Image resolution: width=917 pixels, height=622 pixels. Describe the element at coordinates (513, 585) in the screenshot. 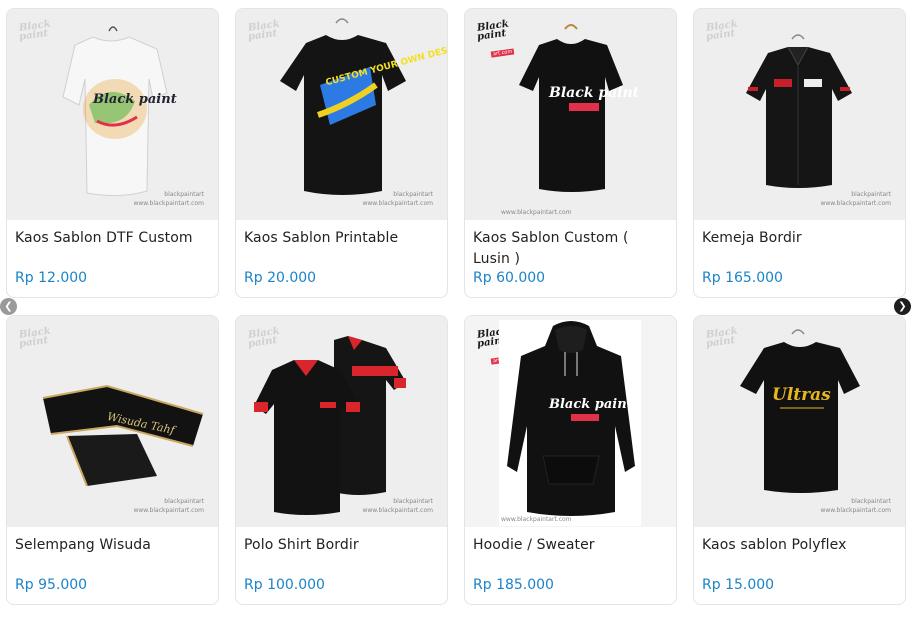

I see `product-price: Rp 185.000` at that location.